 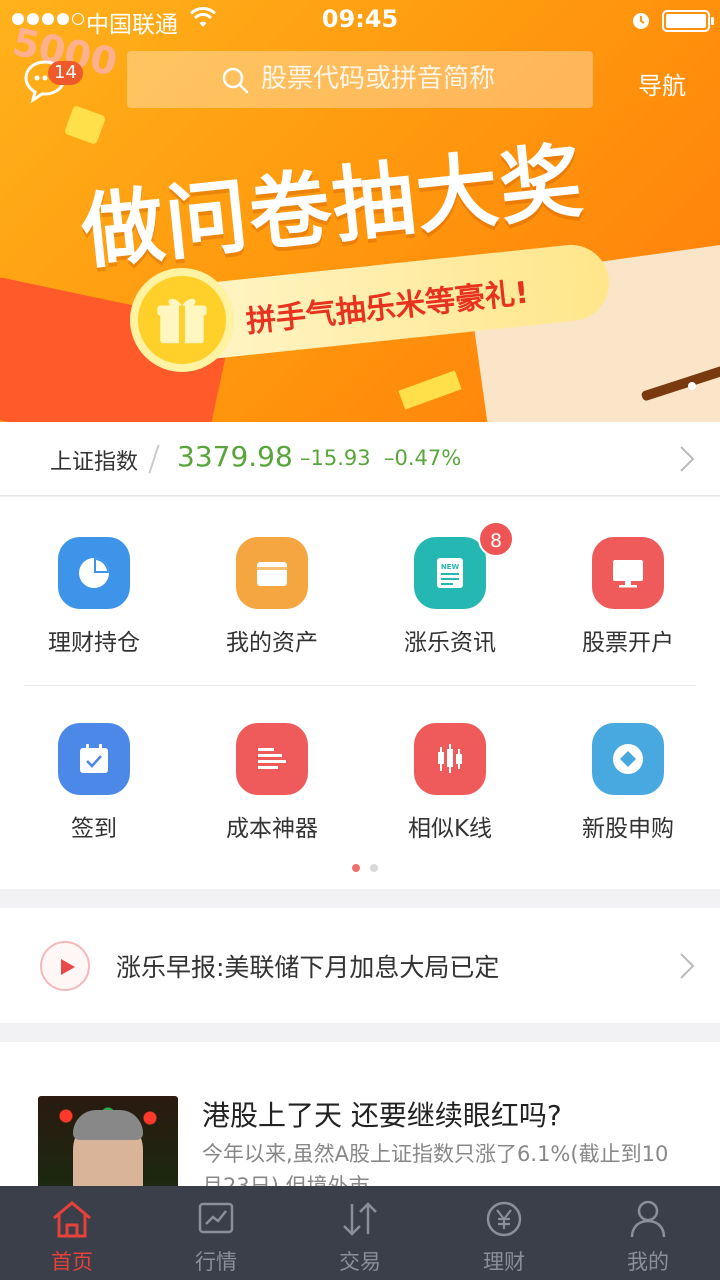 I want to click on cube-decoration, so click(x=85, y=125).